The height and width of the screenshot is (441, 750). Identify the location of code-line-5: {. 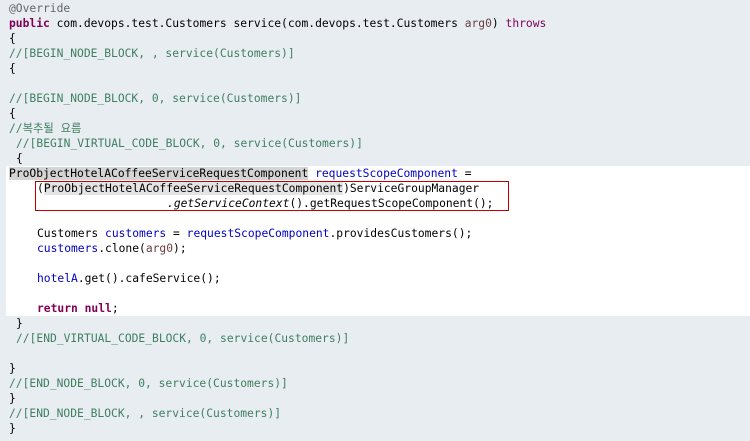
(12, 68).